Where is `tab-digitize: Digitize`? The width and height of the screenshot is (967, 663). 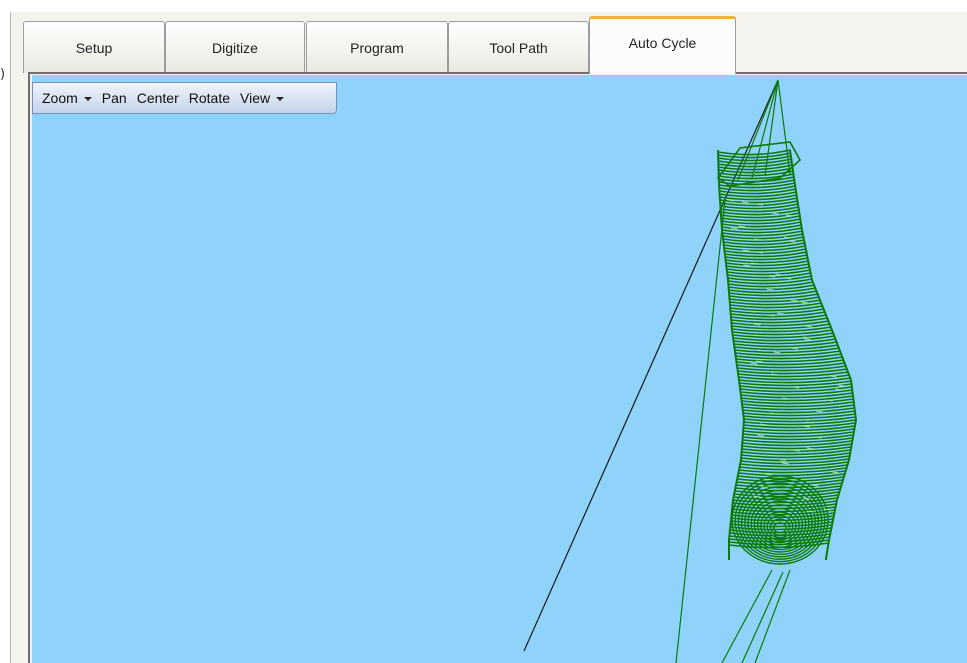 tab-digitize: Digitize is located at coordinates (235, 47).